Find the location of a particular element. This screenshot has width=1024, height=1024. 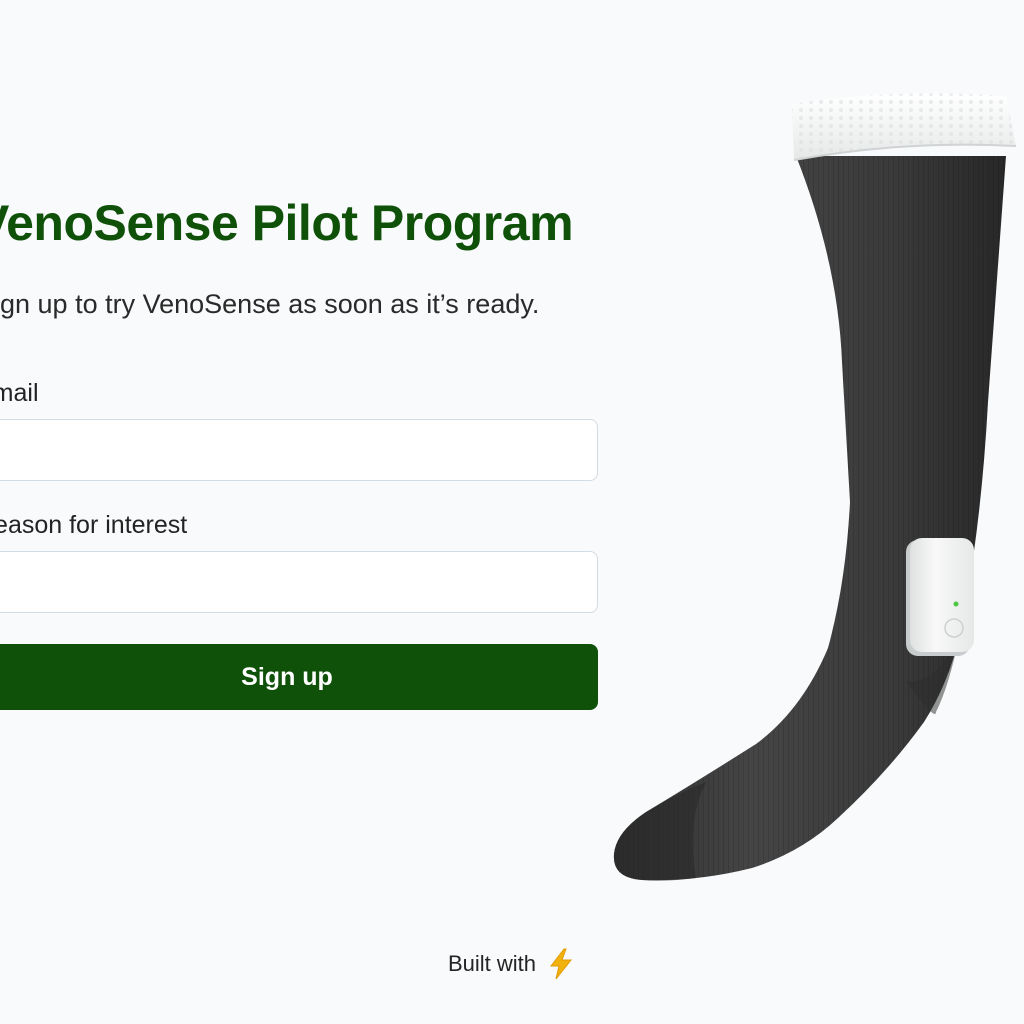

page-title: VenoSense Pilot Program is located at coordinates (287, 223).